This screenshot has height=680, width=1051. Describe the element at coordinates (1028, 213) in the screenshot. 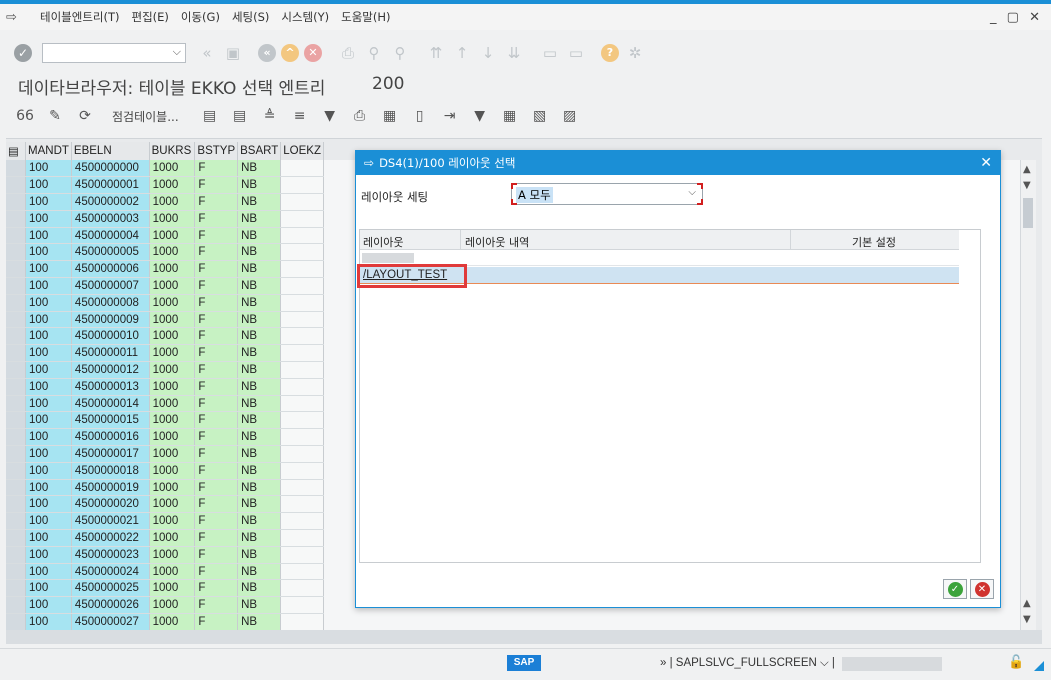

I see `scroll-thumb` at that location.